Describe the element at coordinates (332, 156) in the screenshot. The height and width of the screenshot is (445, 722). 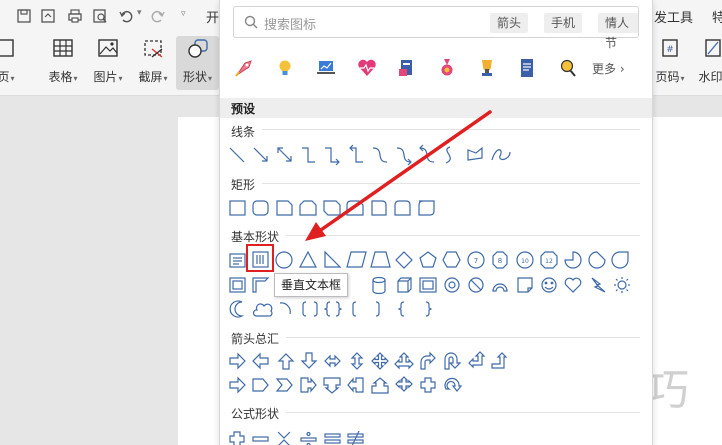
I see `elbow-arrow-connector-shape` at that location.